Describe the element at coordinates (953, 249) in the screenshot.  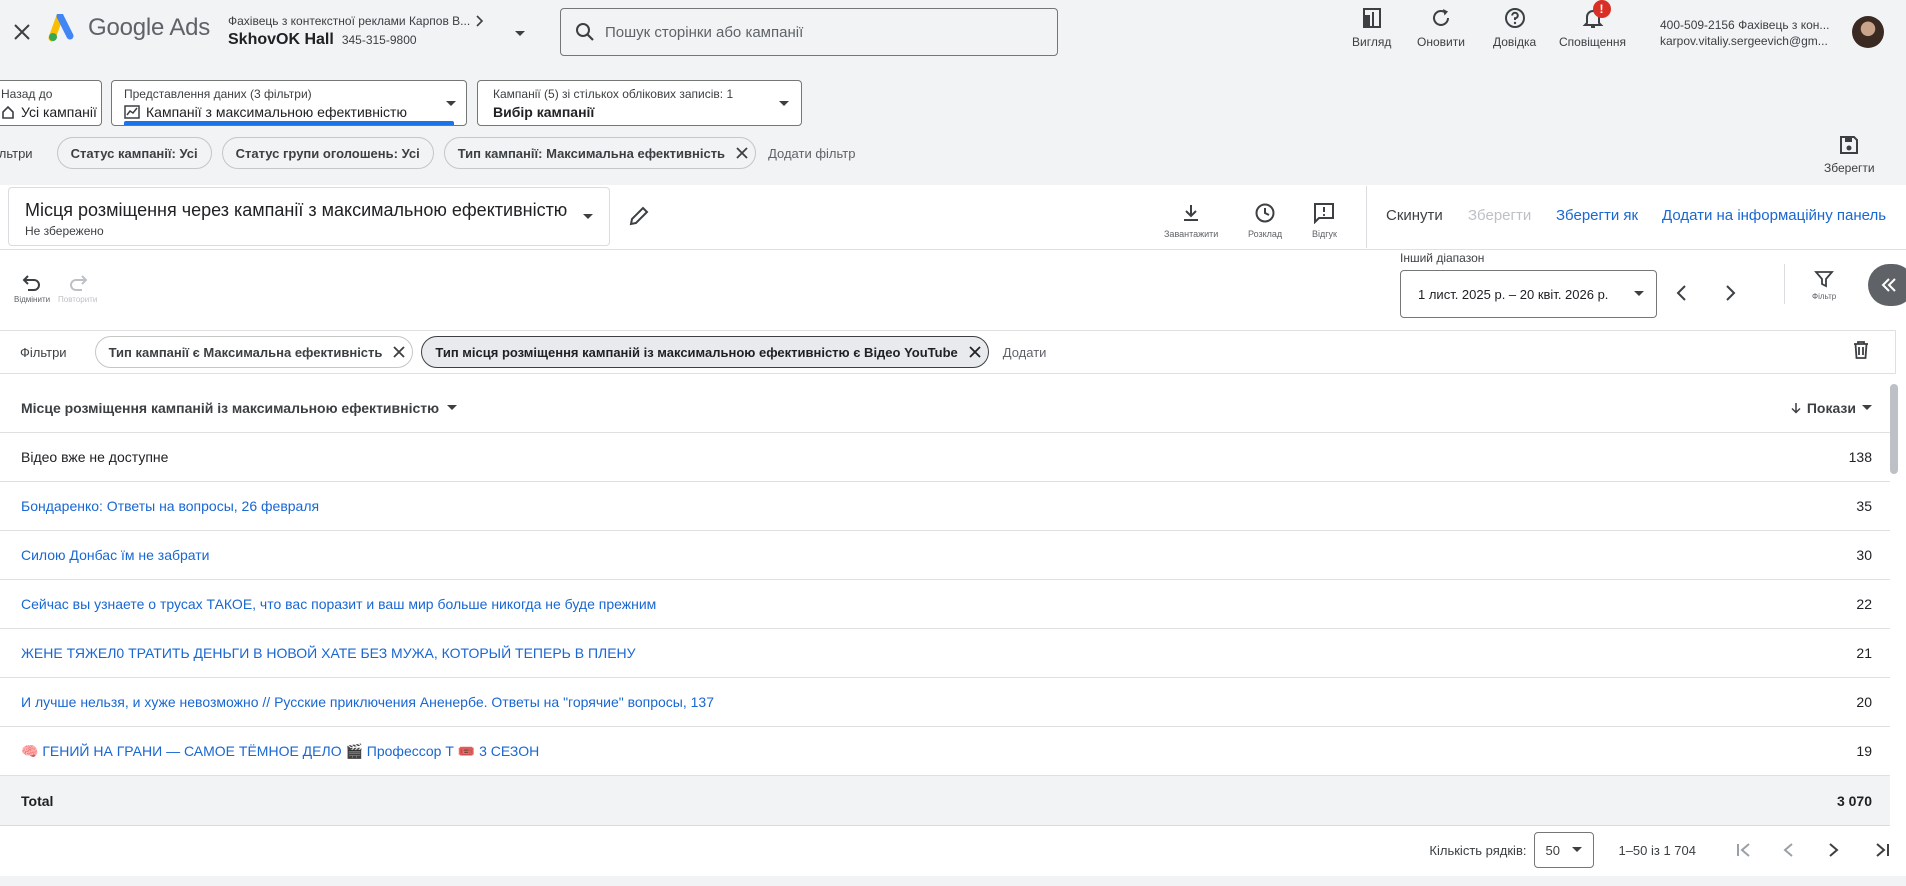
I see `divider` at that location.